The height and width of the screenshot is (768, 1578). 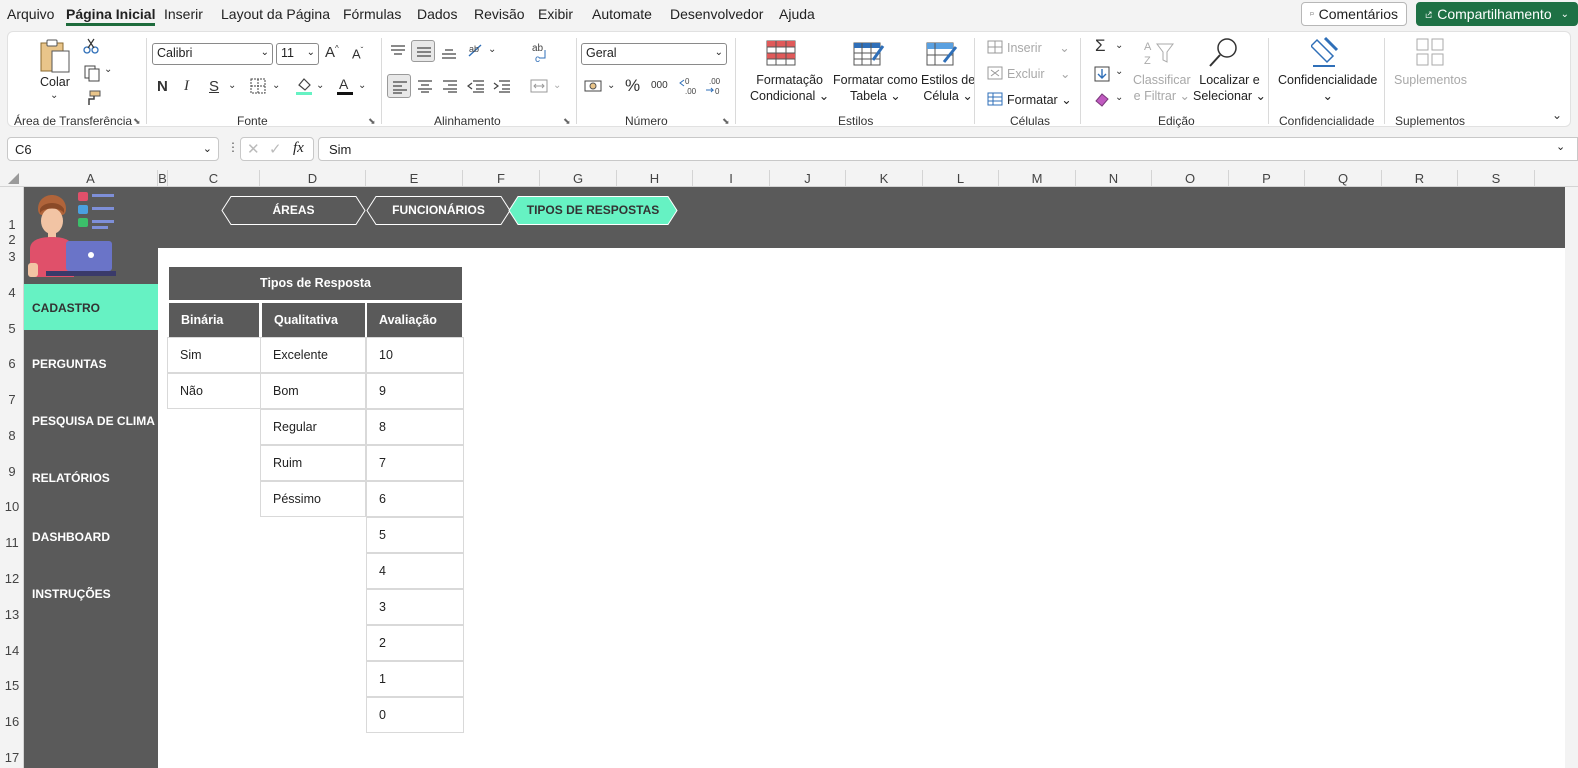 I want to click on table-cell: Excelente, so click(x=313, y=355).